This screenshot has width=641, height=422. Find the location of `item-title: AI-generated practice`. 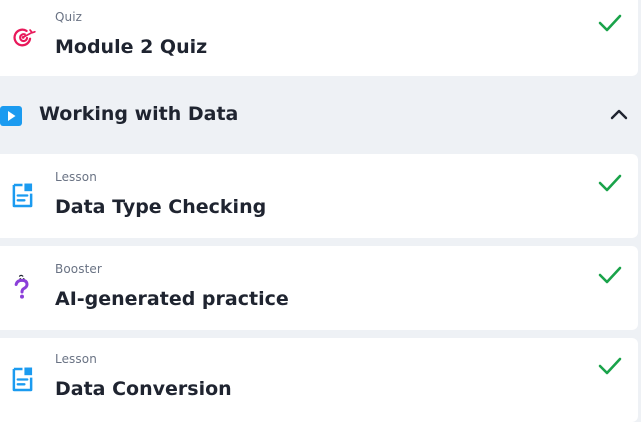

item-title: AI-generated practice is located at coordinates (172, 299).